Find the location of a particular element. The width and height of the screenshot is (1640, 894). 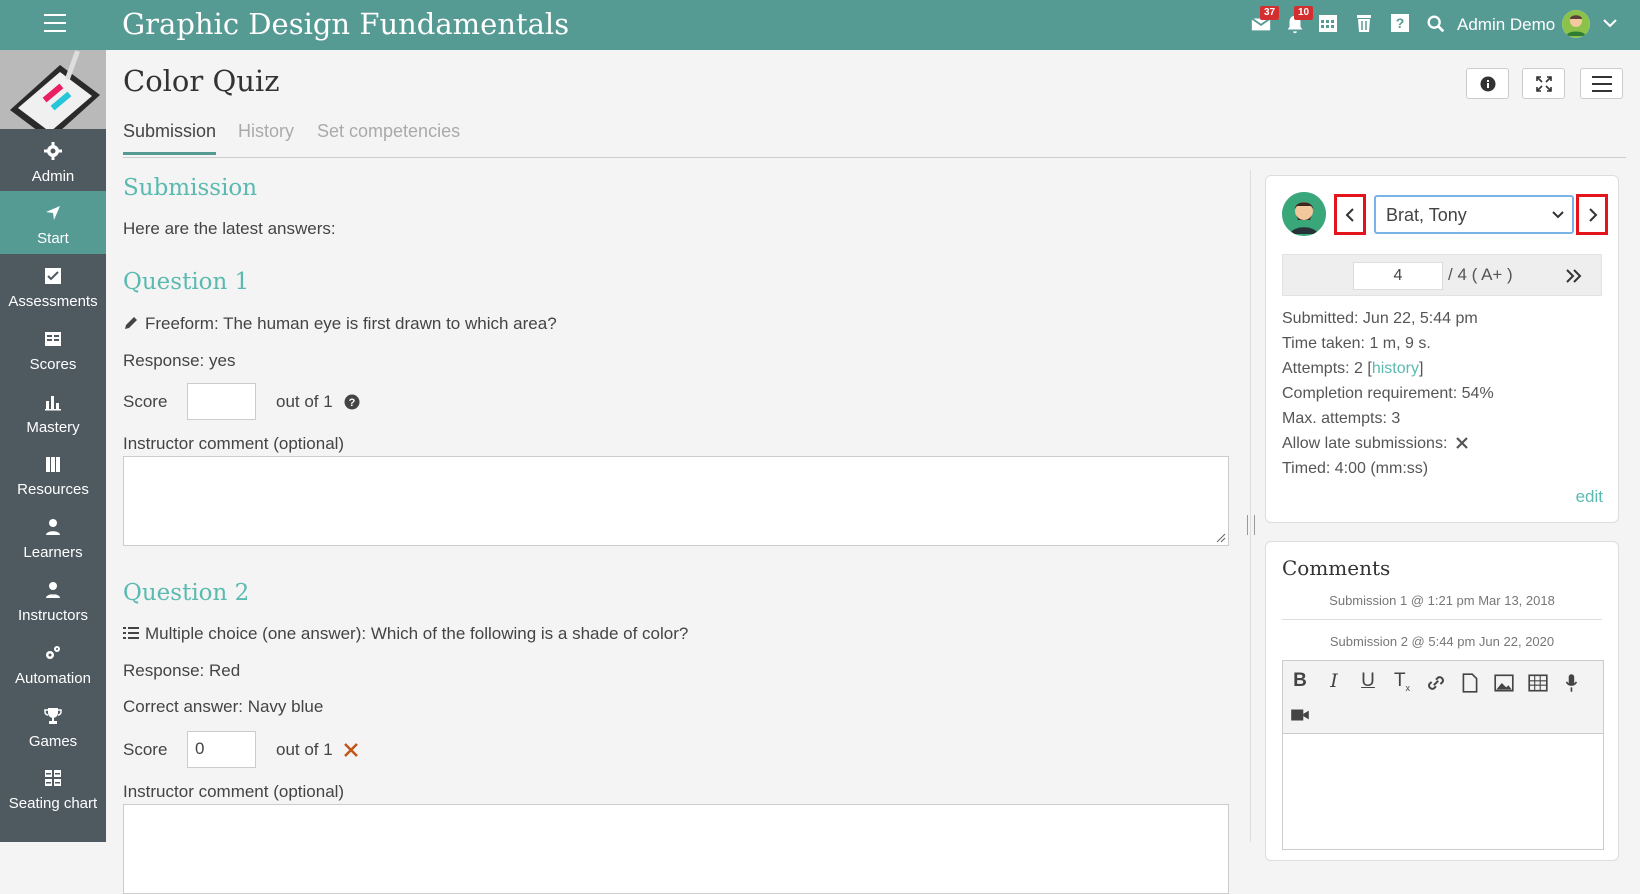

sidebar-item-assessments: Assessments is located at coordinates (53, 285).